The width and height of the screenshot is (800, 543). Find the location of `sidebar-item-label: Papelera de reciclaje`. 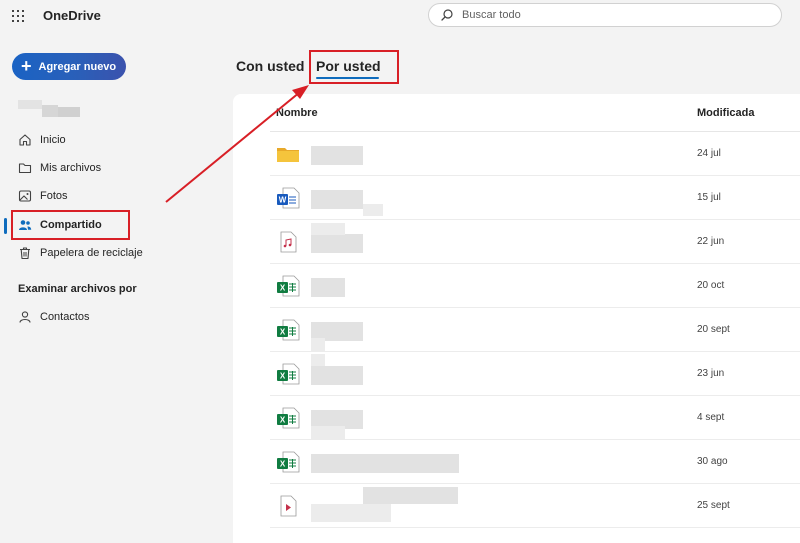

sidebar-item-label: Papelera de reciclaje is located at coordinates (91, 253).